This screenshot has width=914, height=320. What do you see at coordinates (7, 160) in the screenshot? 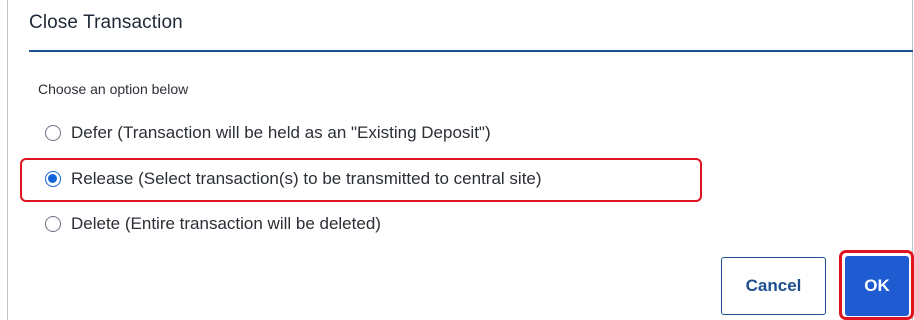
I see `dialog-left-border` at bounding box center [7, 160].